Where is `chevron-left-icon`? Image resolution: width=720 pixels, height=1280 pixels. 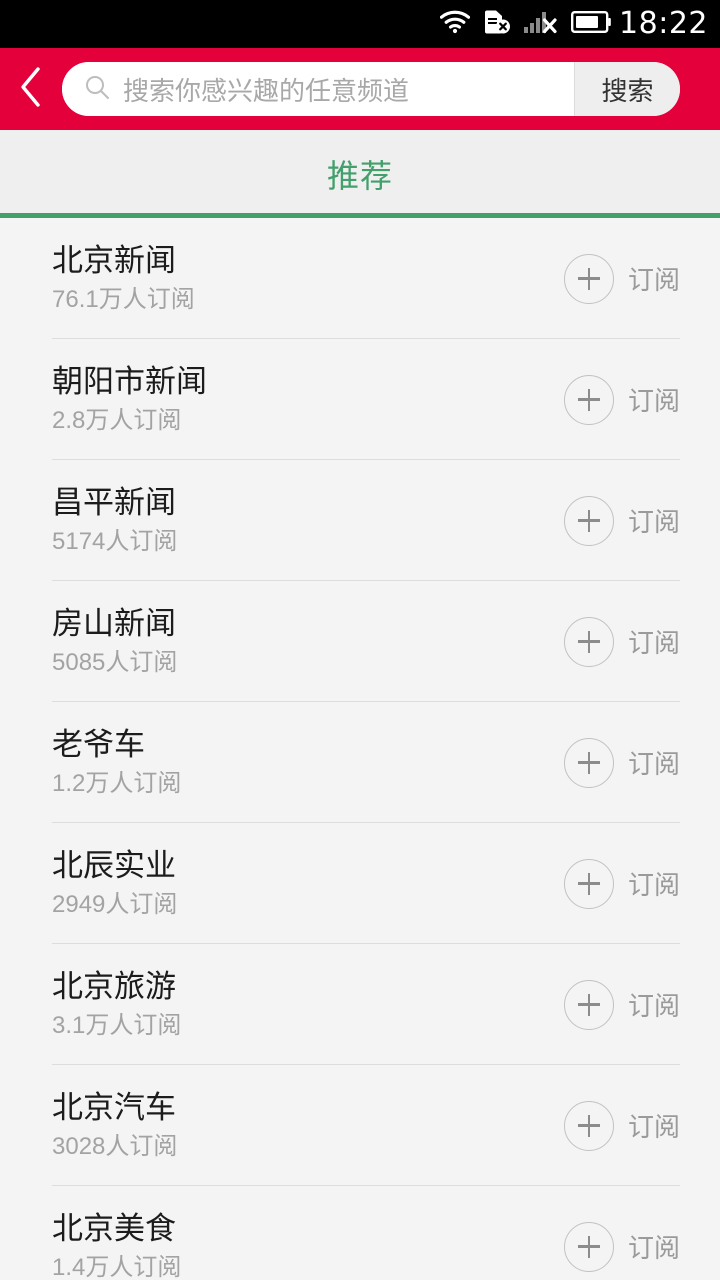 chevron-left-icon is located at coordinates (31, 89).